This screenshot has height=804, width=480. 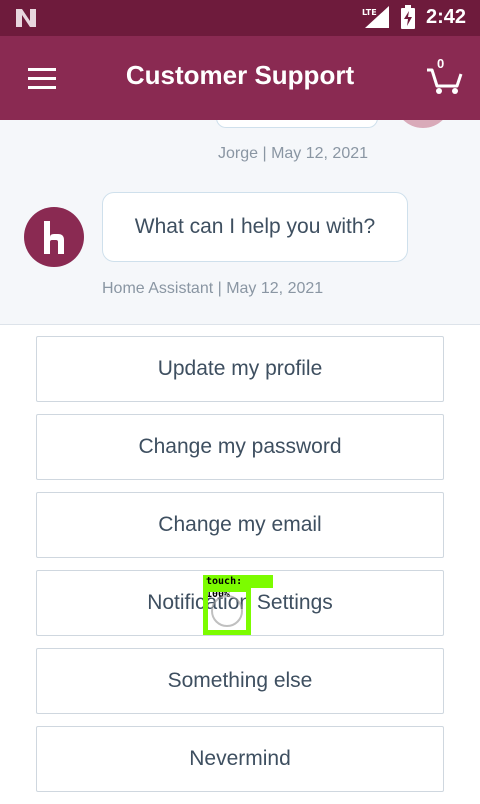 What do you see at coordinates (240, 369) in the screenshot?
I see `option-update-profile: Update my profile` at bounding box center [240, 369].